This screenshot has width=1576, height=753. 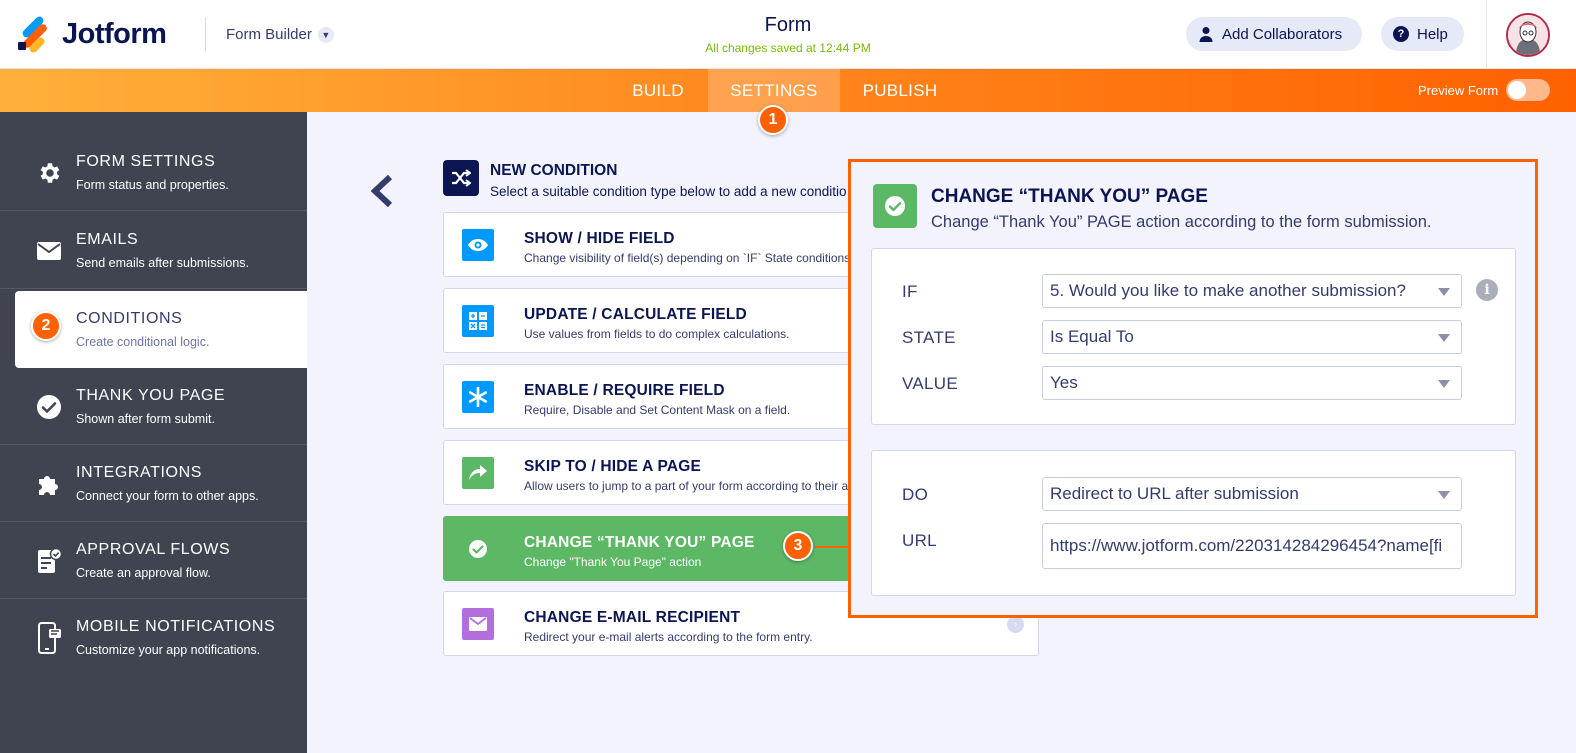 What do you see at coordinates (788, 90) in the screenshot?
I see `main-tab-bar: BUILD SETTINGS PUBLISH Preview Form` at bounding box center [788, 90].